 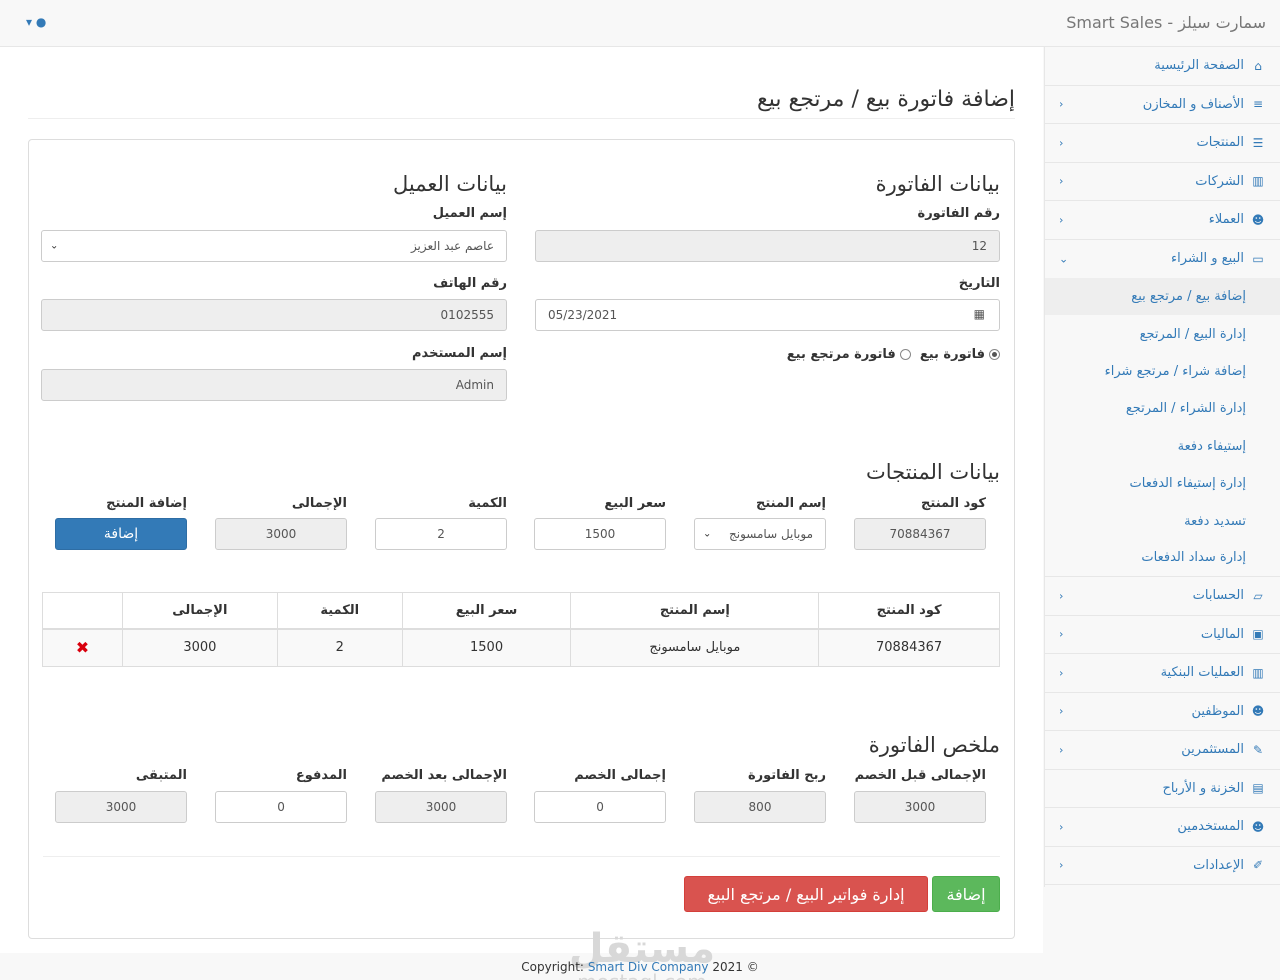 I want to click on user-icon: ●, so click(x=41, y=22).